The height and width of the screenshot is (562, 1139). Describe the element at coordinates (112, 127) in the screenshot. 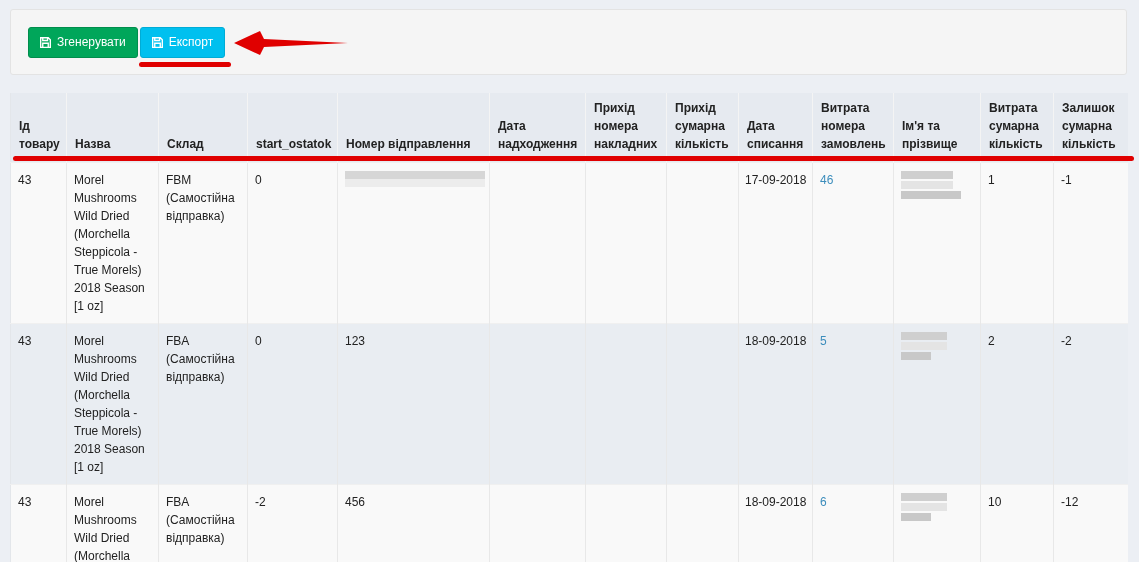

I see `column-header: Назва` at that location.